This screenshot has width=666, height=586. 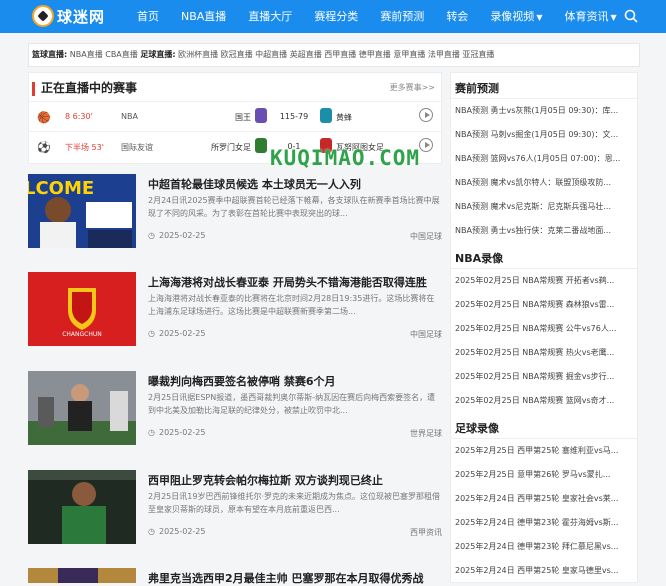 I want to click on nav-transfer: 转会, so click(x=457, y=16).